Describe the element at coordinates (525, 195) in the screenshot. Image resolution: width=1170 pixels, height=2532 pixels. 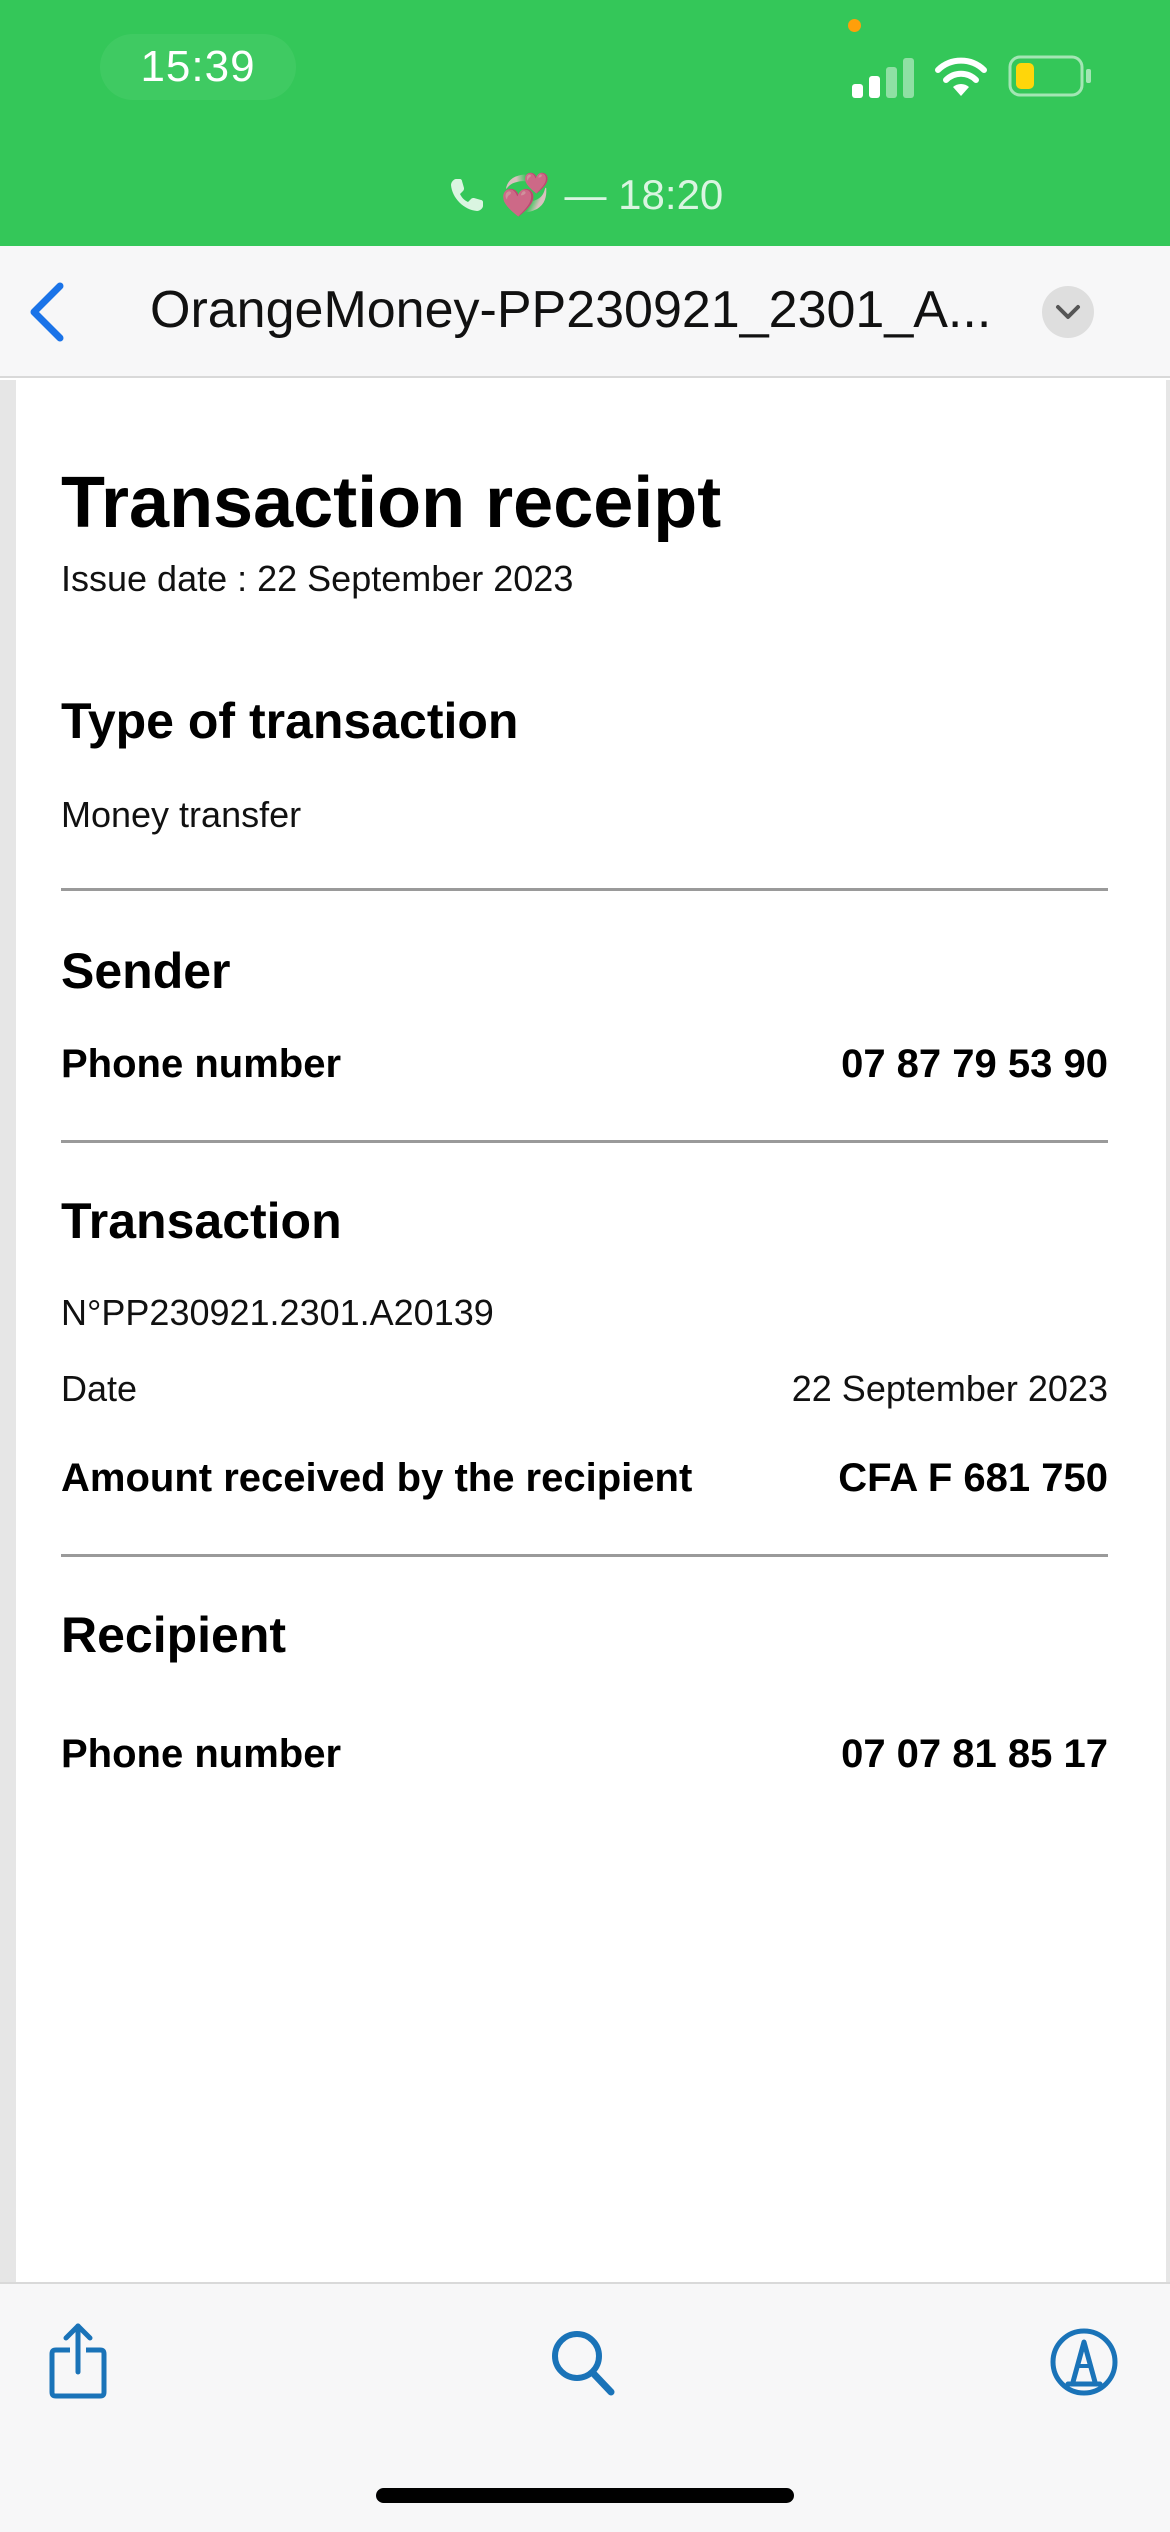
I see `call-contact-emoji: 💞` at that location.